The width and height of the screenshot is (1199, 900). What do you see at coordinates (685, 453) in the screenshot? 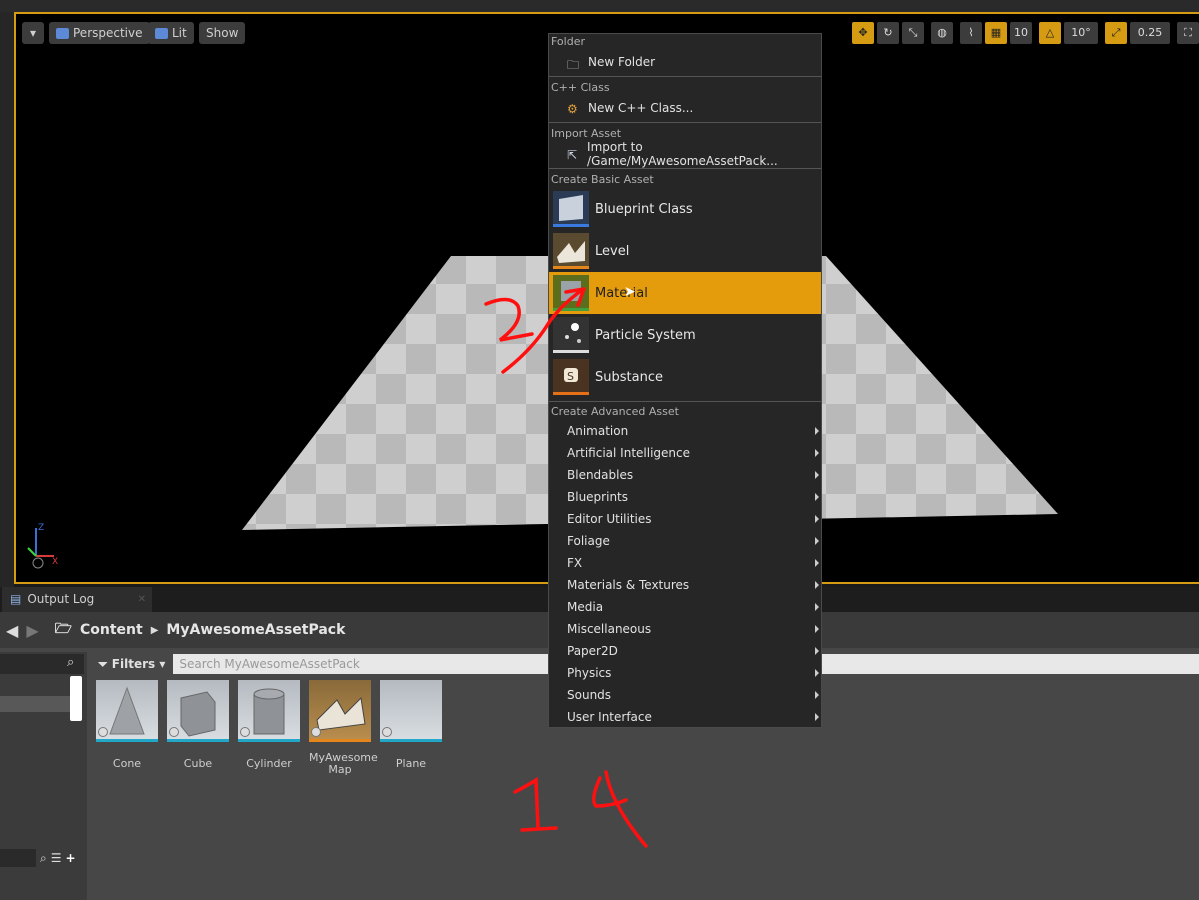
I see `submenu-artificial-intelligence: Artificial Intelligence` at bounding box center [685, 453].